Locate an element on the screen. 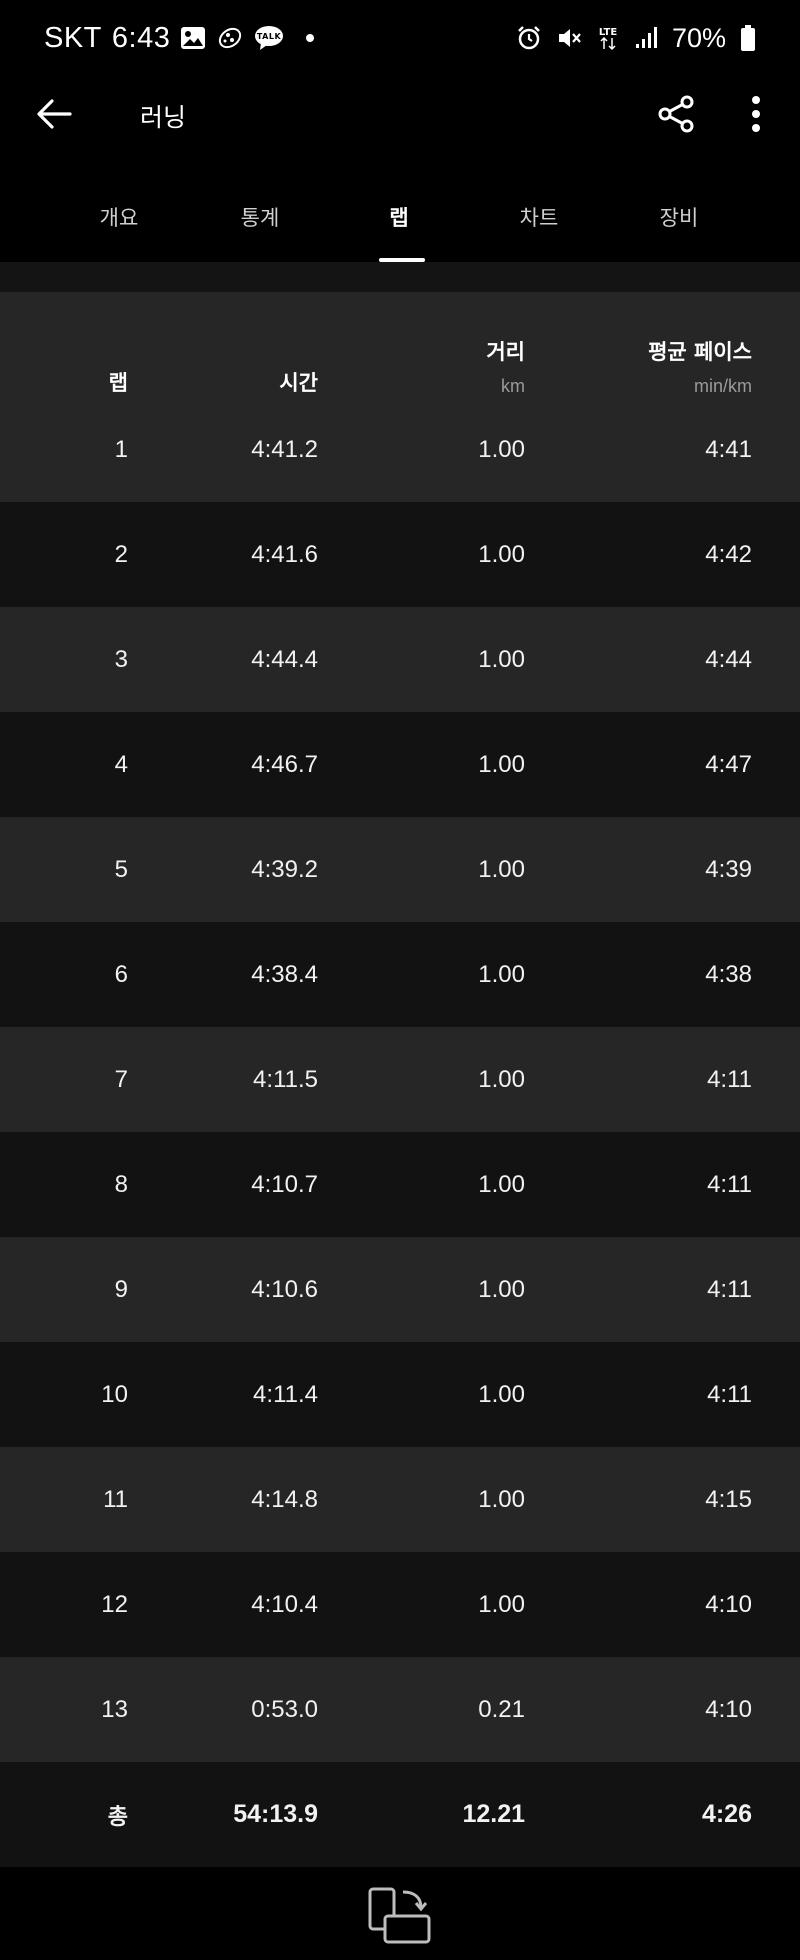  header-lap: 랩 is located at coordinates (64, 344).